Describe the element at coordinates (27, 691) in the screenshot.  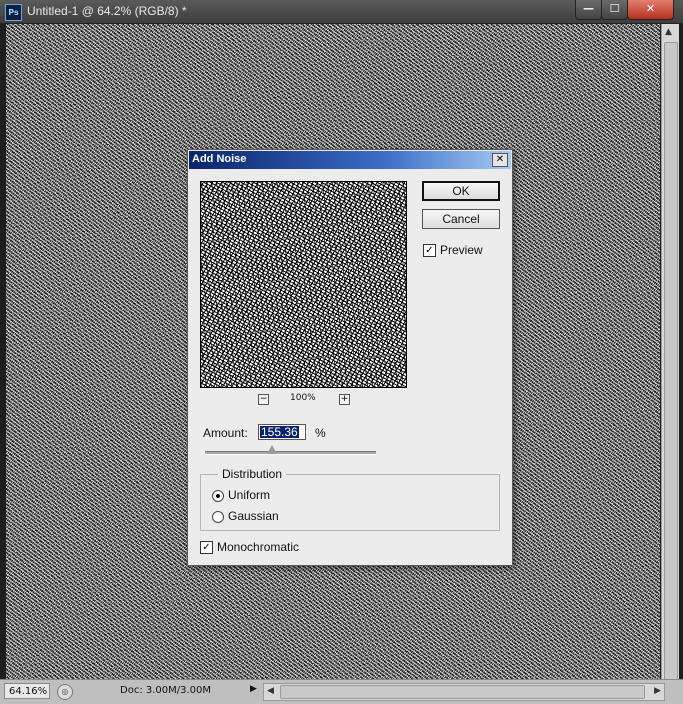
I see `zoom-level-field: 64.16%` at that location.